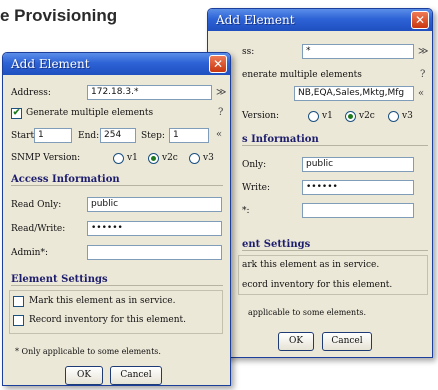 The height and width of the screenshot is (390, 438). Describe the element at coordinates (30, 253) in the screenshot. I see `admin-label: Admin*:` at that location.